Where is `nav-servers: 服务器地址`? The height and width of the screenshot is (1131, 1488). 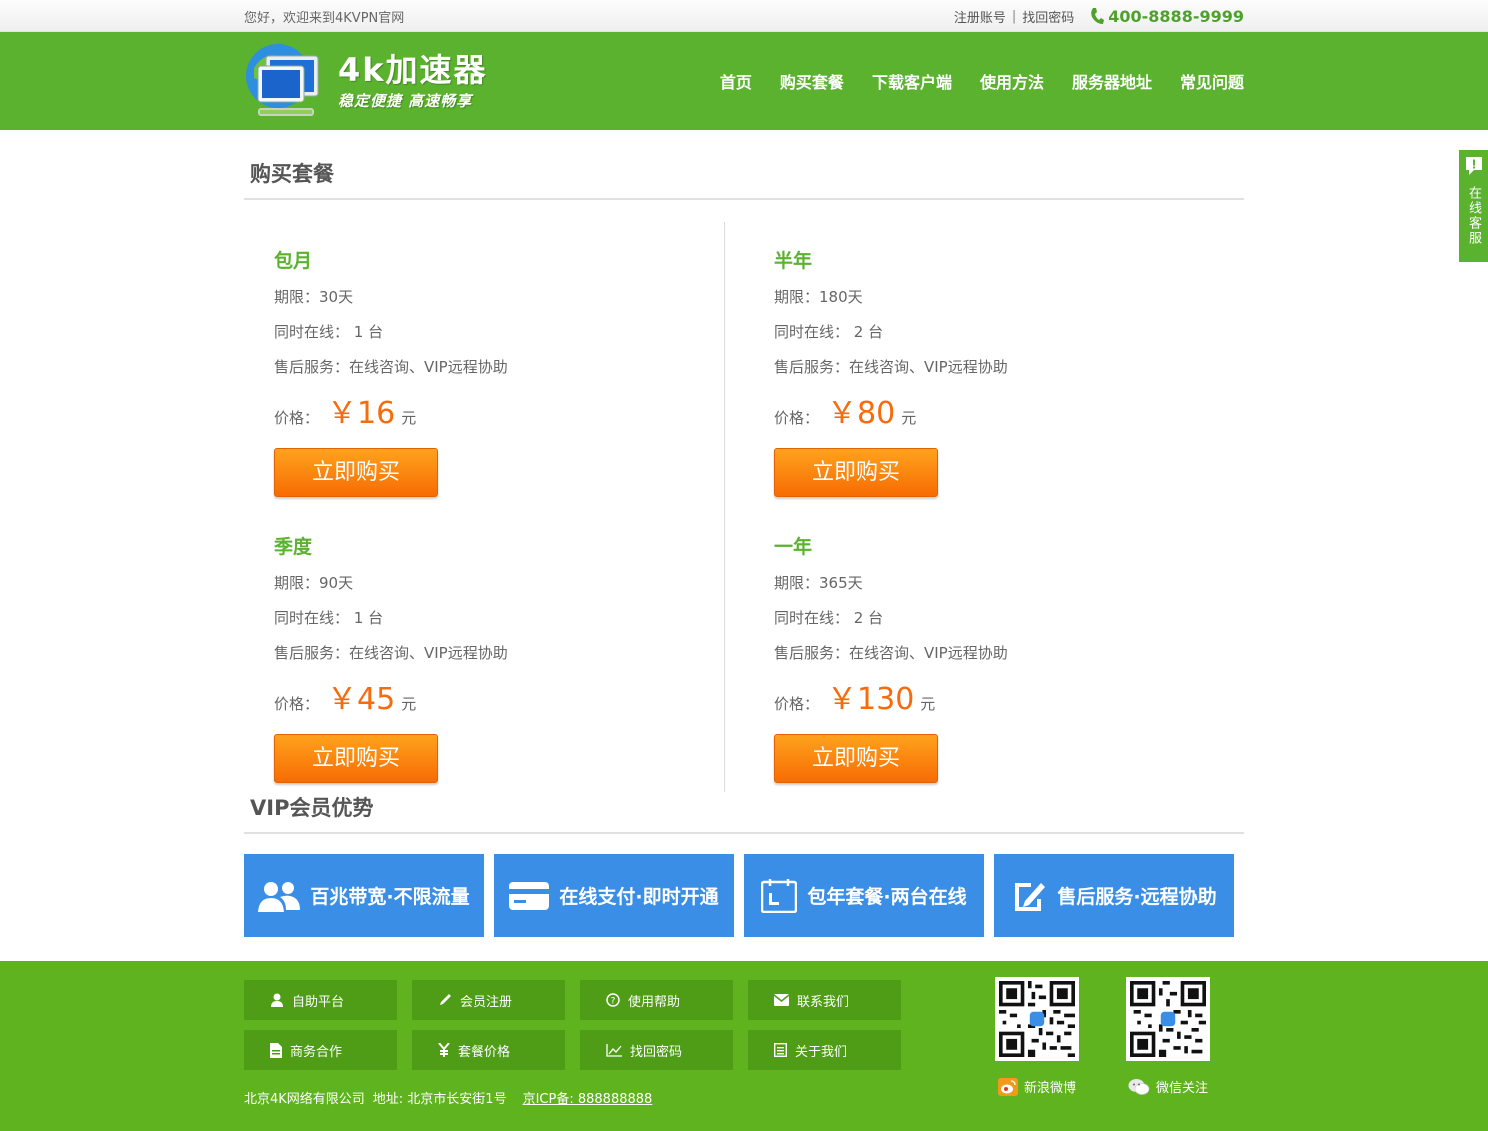
nav-servers: 服务器地址 is located at coordinates (1112, 81).